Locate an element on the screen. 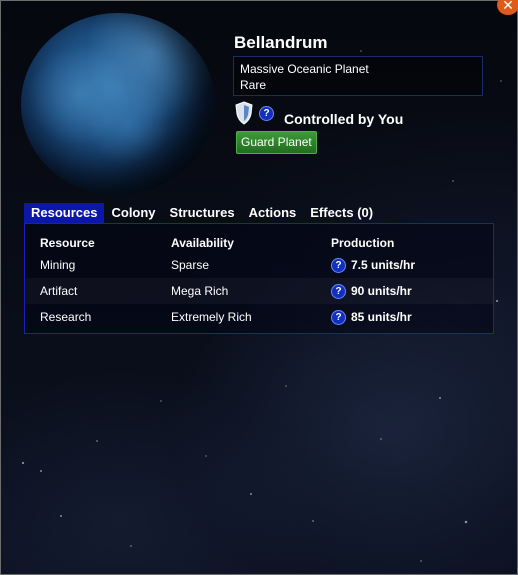 This screenshot has width=518, height=575. planet-type: Massive Oceanic Planet is located at coordinates (304, 69).